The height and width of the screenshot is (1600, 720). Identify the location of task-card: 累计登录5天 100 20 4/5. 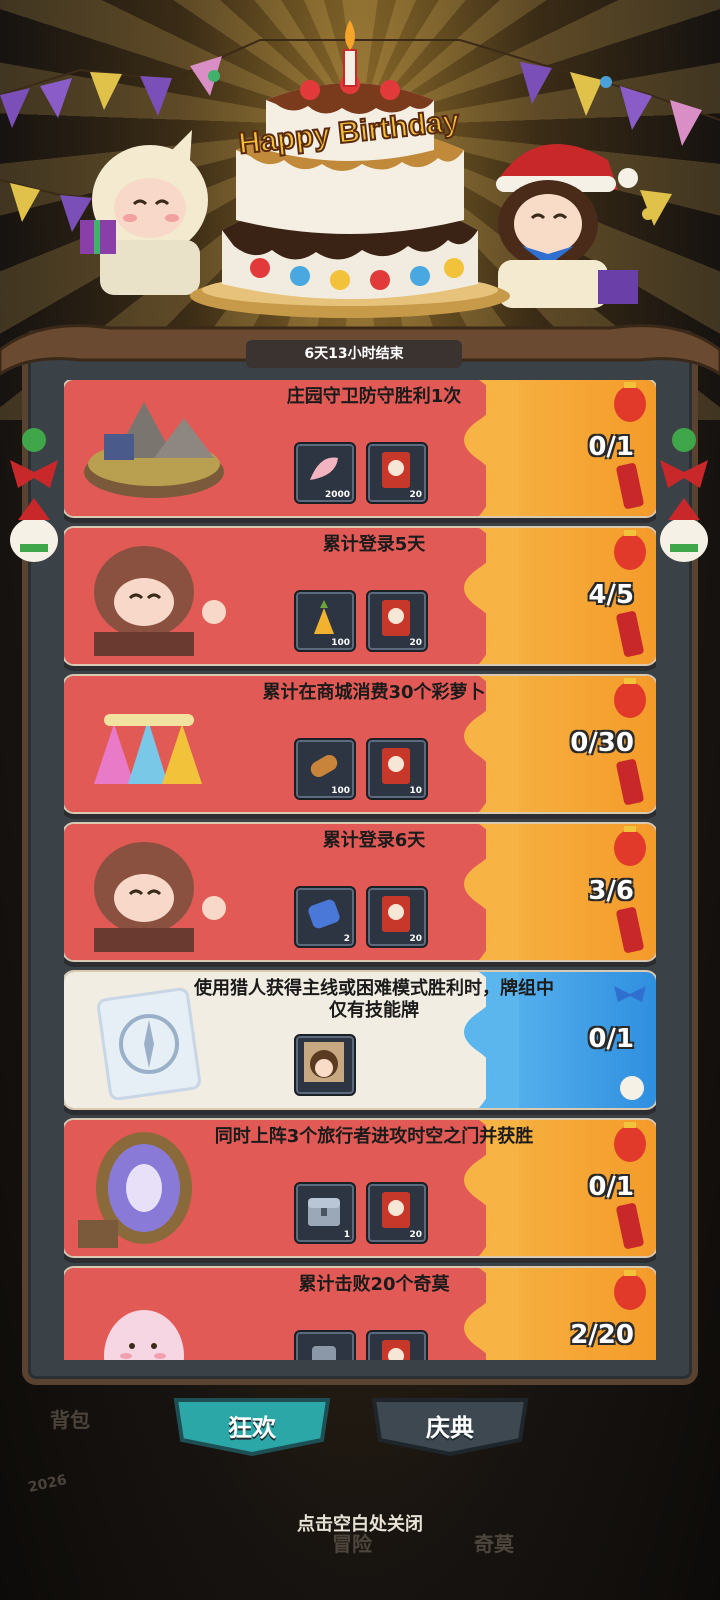
(360, 596).